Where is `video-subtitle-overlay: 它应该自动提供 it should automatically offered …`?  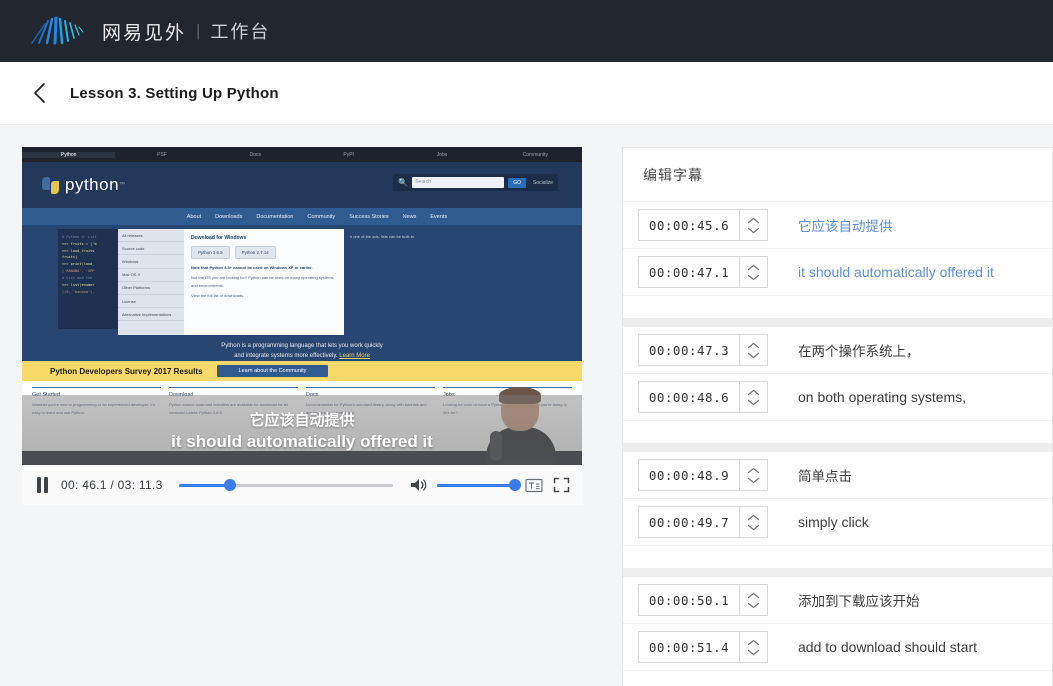
video-subtitle-overlay: 它应该自动提供 it should automatically offered … is located at coordinates (302, 430).